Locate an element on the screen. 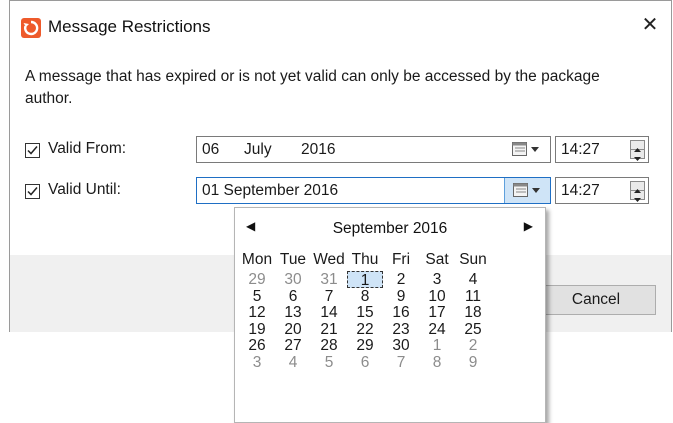  valid-from-time: 14:27 is located at coordinates (602, 149).